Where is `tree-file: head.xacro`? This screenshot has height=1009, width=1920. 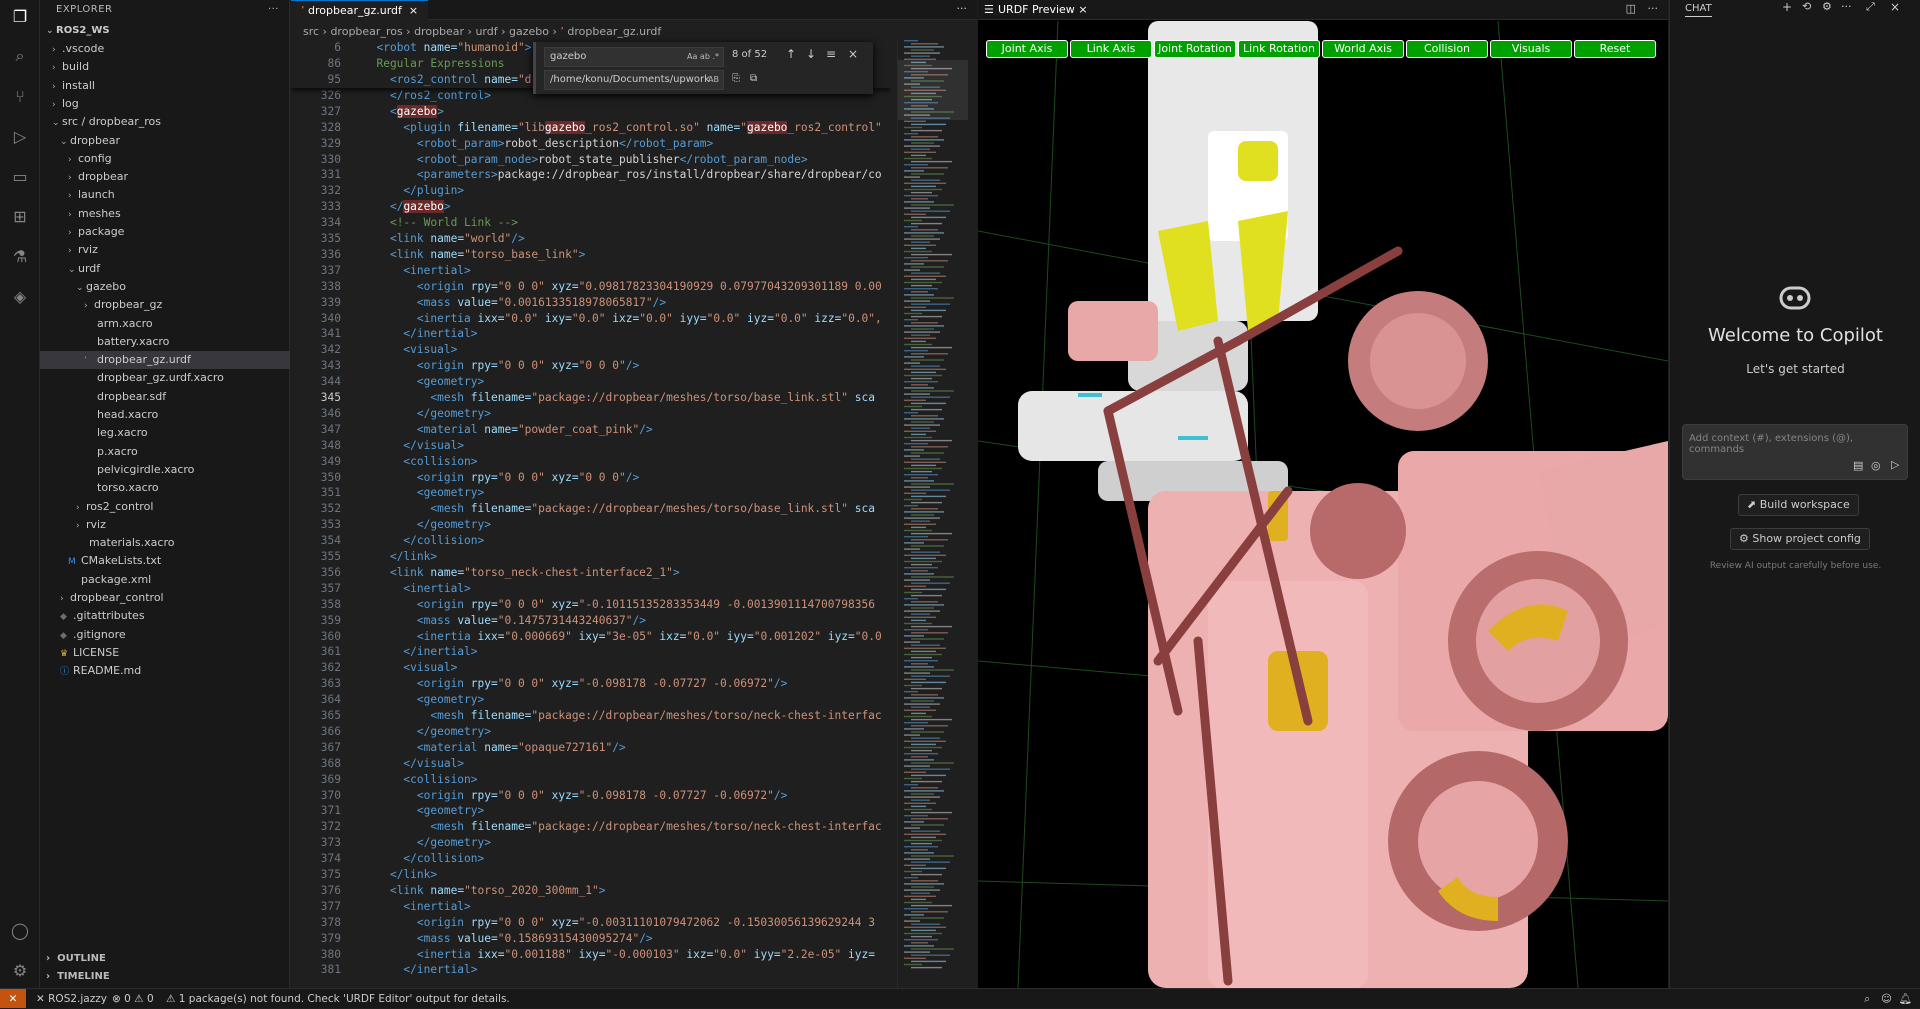 tree-file: head.xacro is located at coordinates (165, 415).